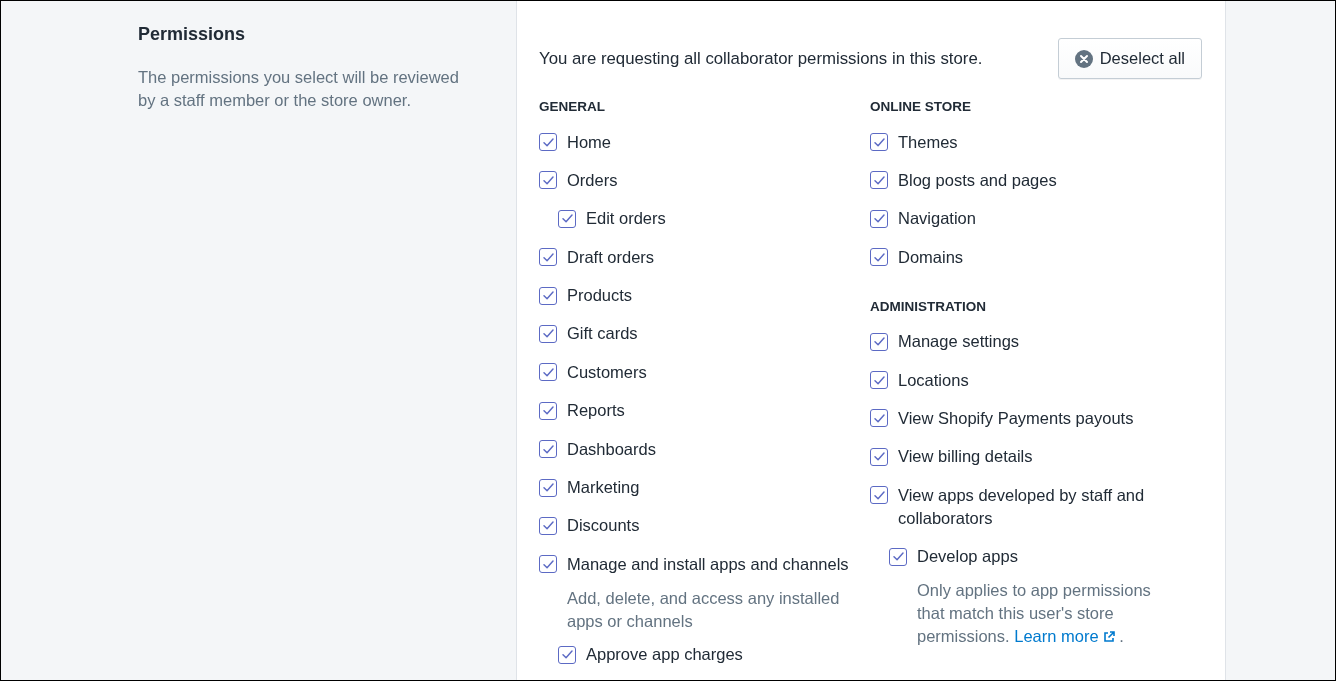  Describe the element at coordinates (603, 526) in the screenshot. I see `checkbox-label: Discounts` at that location.